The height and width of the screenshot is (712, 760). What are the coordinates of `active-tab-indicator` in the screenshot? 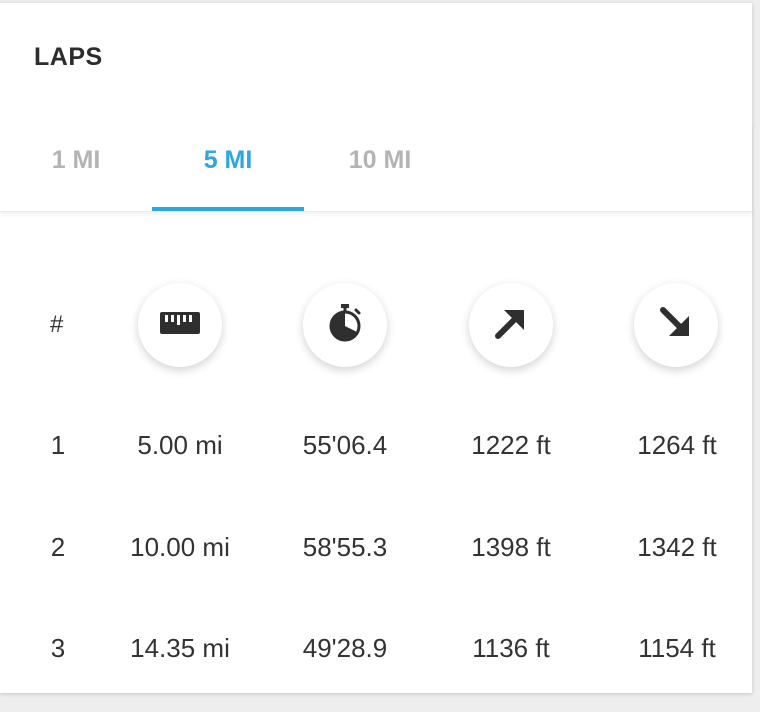 It's located at (228, 209).